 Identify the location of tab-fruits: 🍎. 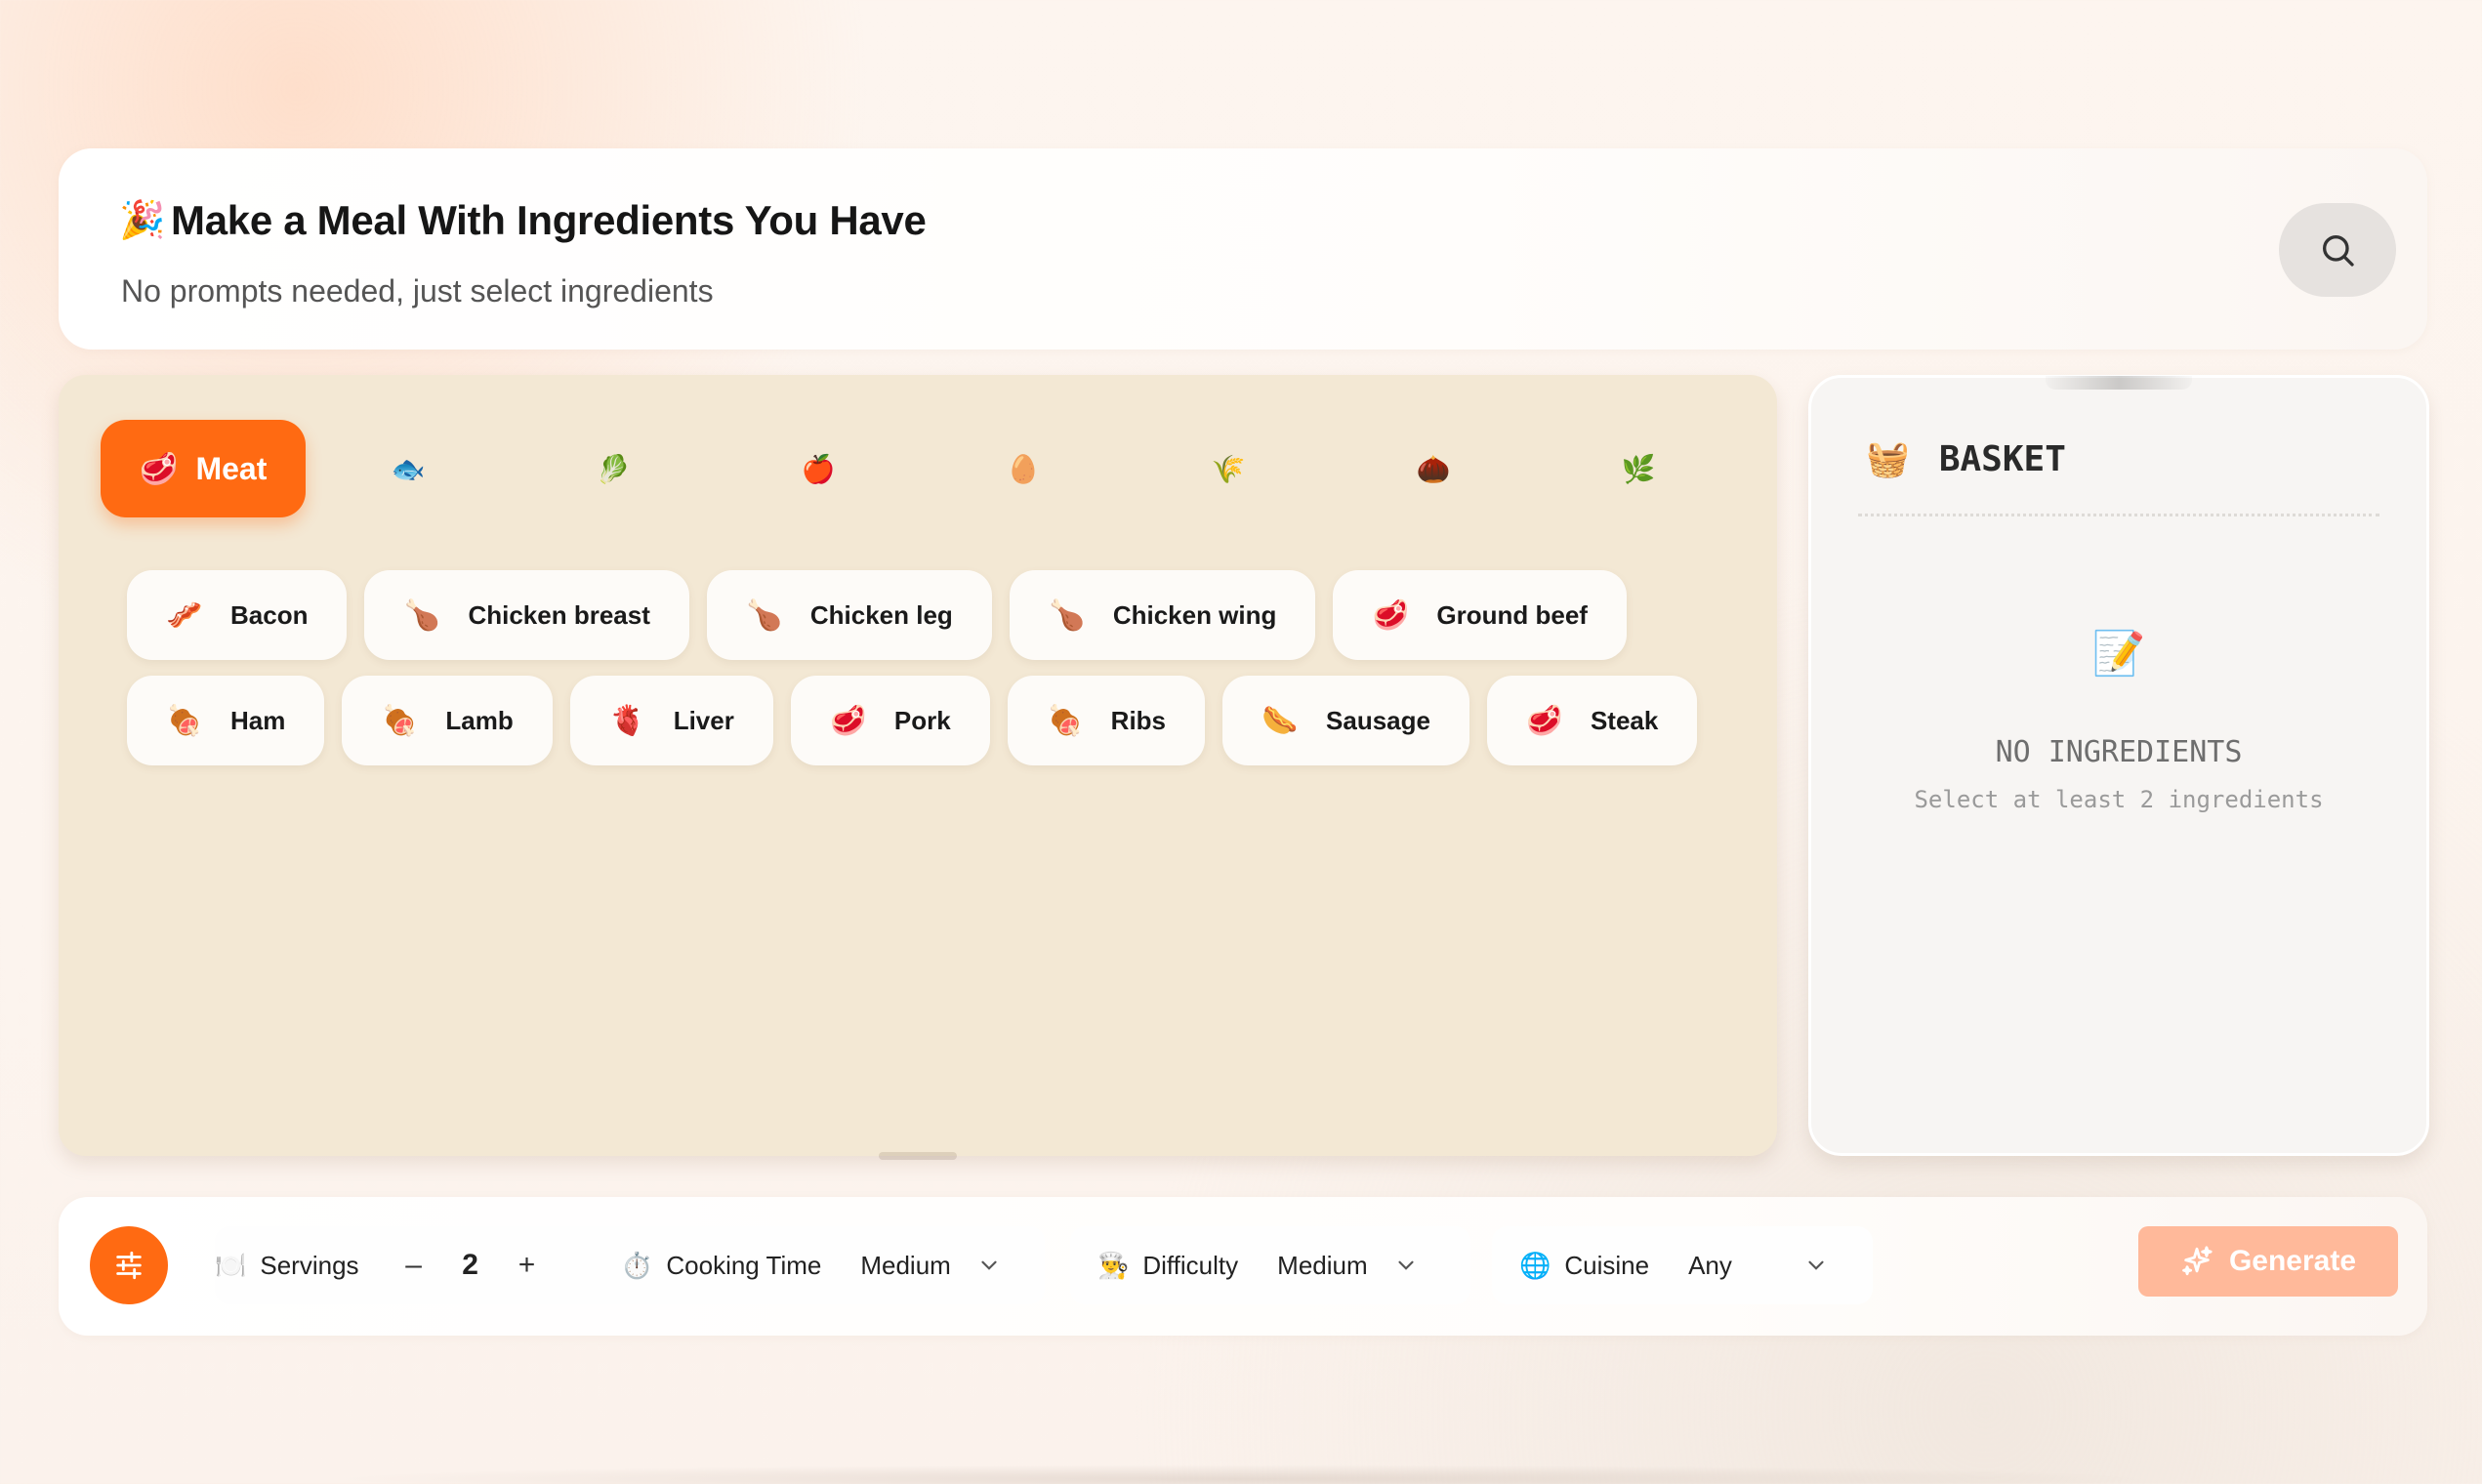
(819, 469).